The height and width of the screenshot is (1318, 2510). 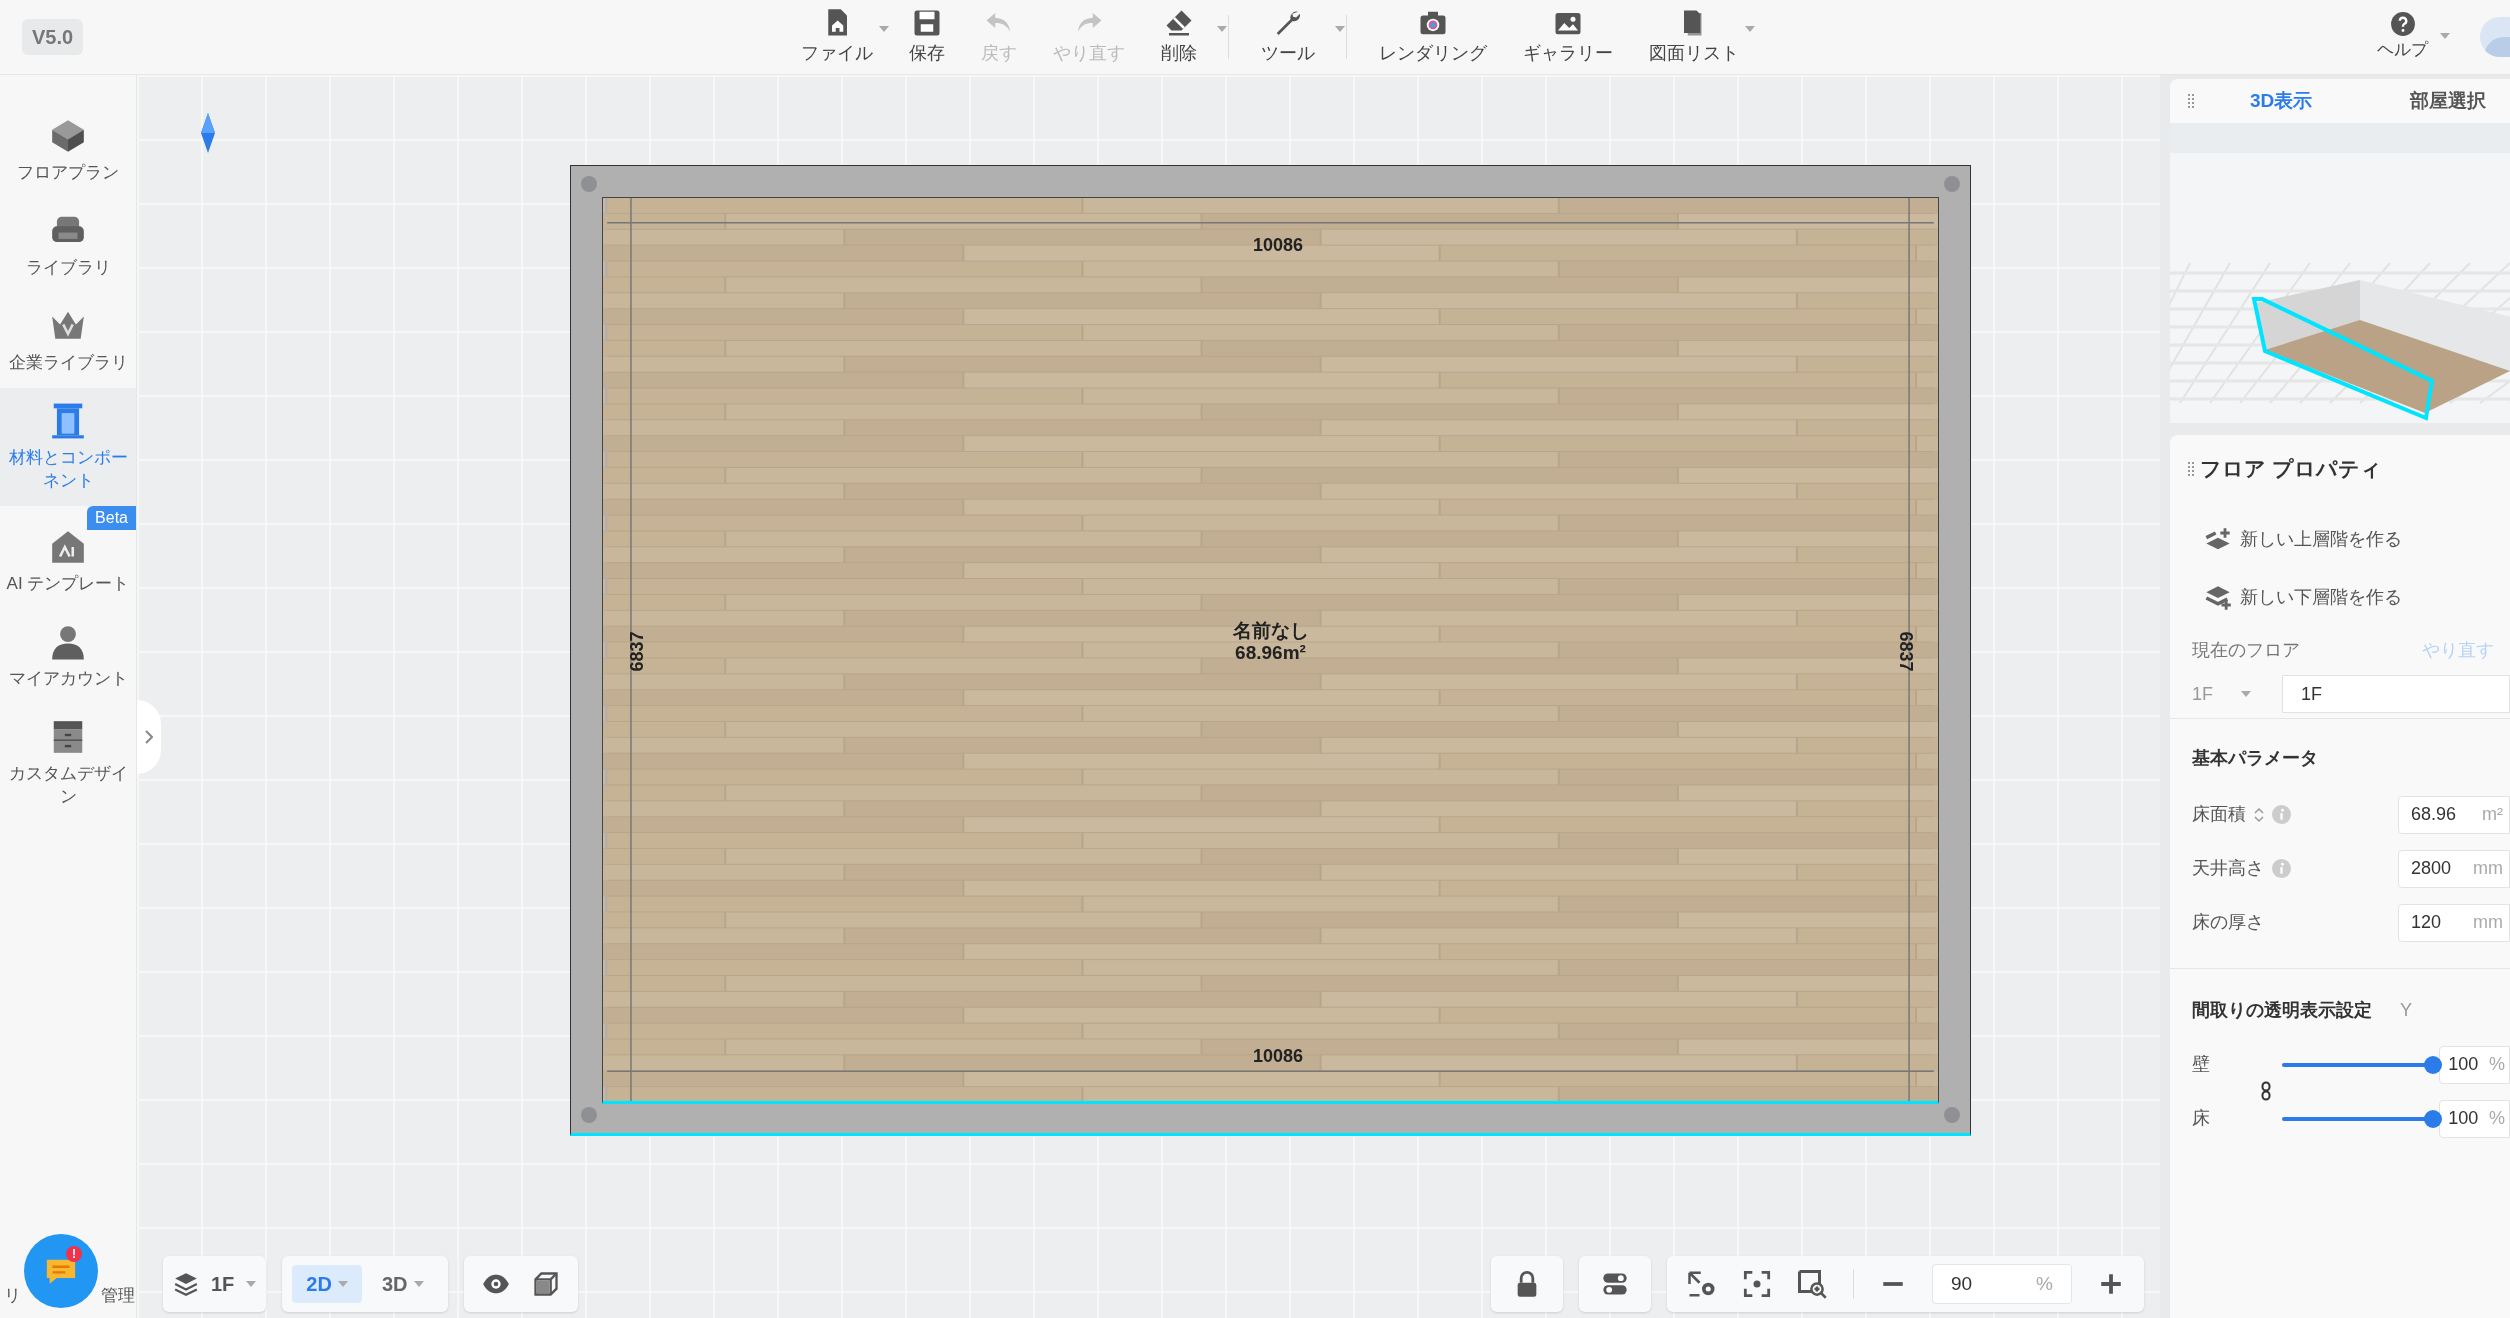 What do you see at coordinates (2454, 868) in the screenshot?
I see `number-field: 2800 mm` at bounding box center [2454, 868].